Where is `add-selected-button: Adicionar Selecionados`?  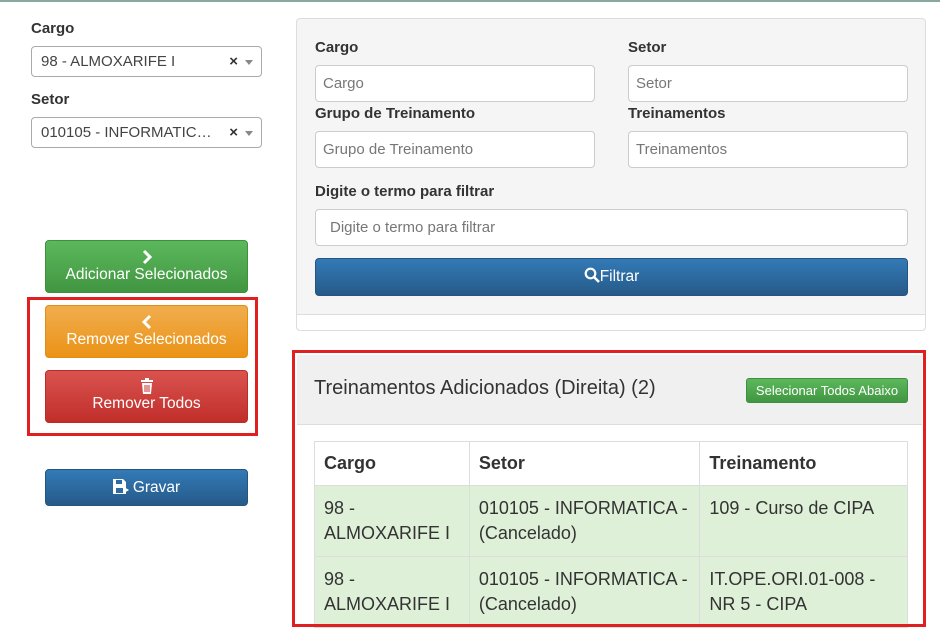 add-selected-button: Adicionar Selecionados is located at coordinates (146, 266).